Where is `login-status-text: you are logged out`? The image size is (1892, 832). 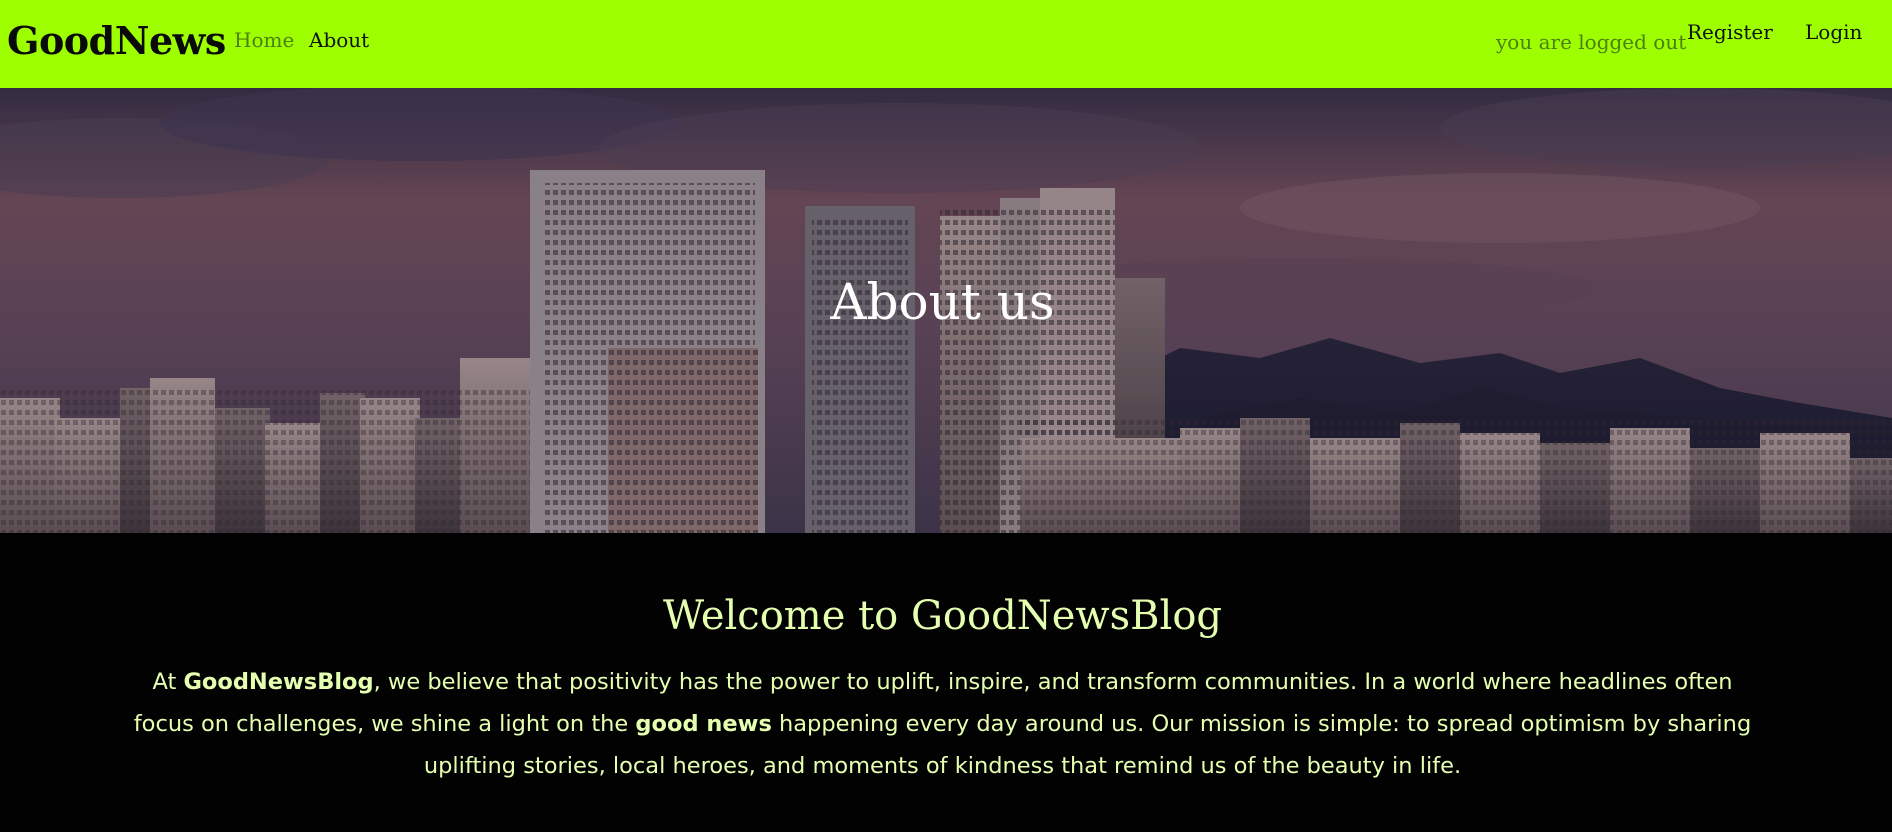 login-status-text: you are logged out is located at coordinates (1591, 42).